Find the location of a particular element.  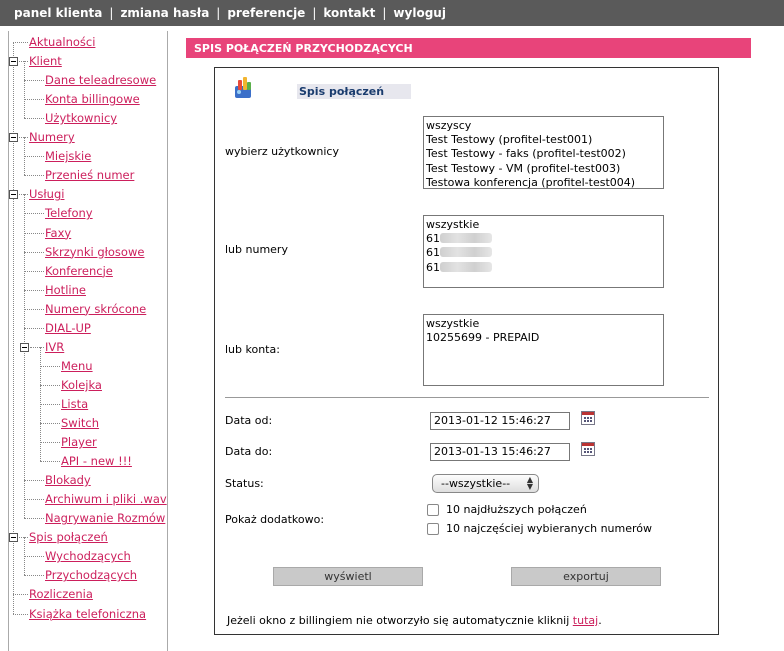

sidebar-item: DIAL-UP is located at coordinates (68, 328).